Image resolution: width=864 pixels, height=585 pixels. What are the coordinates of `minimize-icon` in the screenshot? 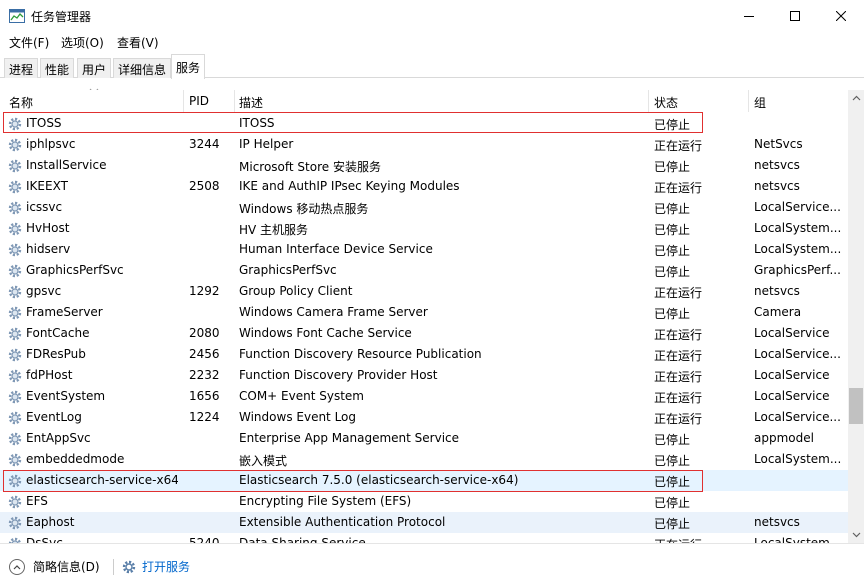 It's located at (749, 16).